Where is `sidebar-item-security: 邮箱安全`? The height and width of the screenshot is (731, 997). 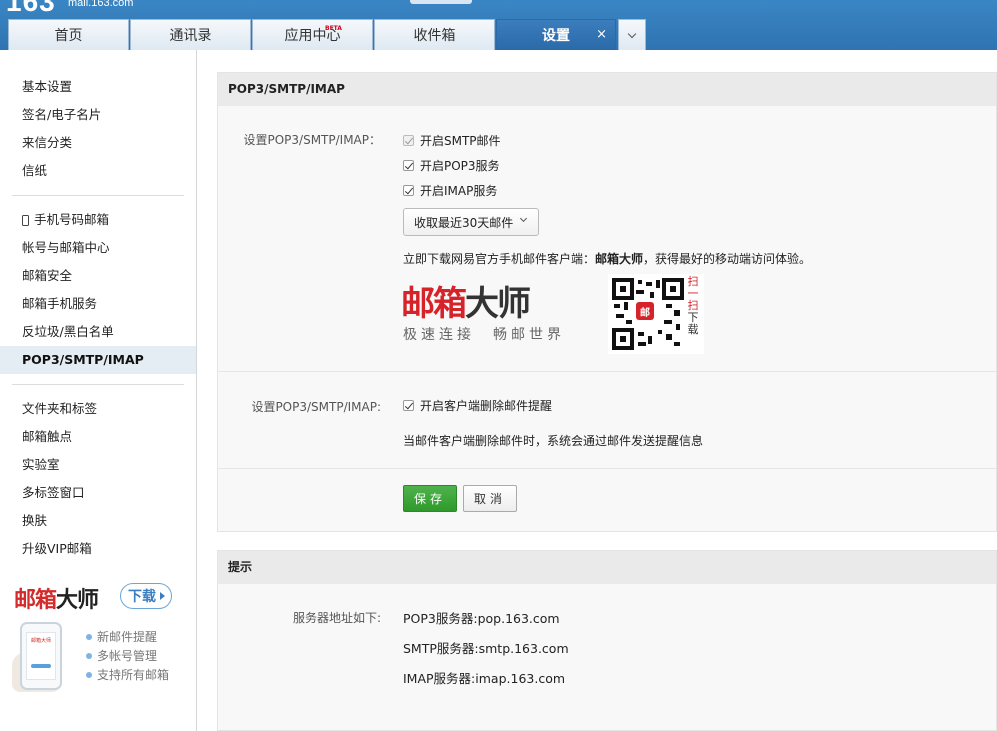
sidebar-item-security: 邮箱安全 is located at coordinates (98, 276).